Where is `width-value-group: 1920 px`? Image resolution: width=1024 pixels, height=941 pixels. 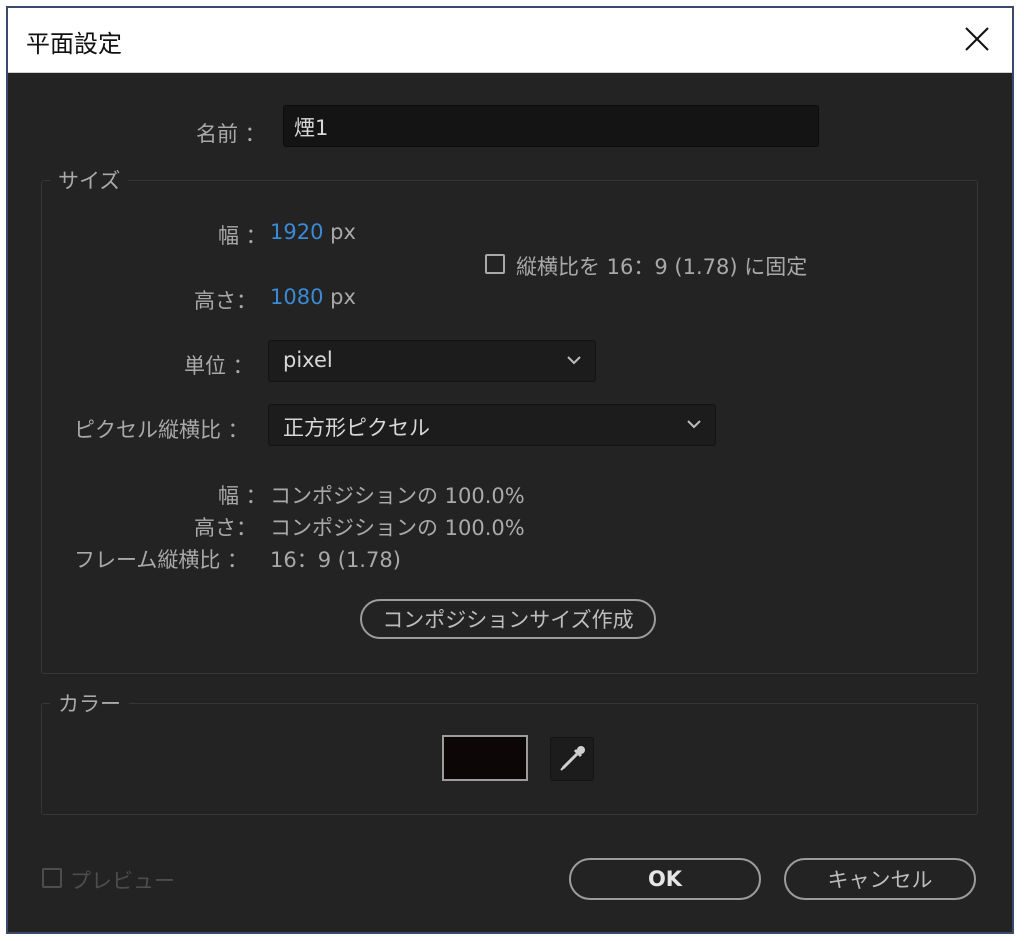
width-value-group: 1920 px is located at coordinates (313, 232).